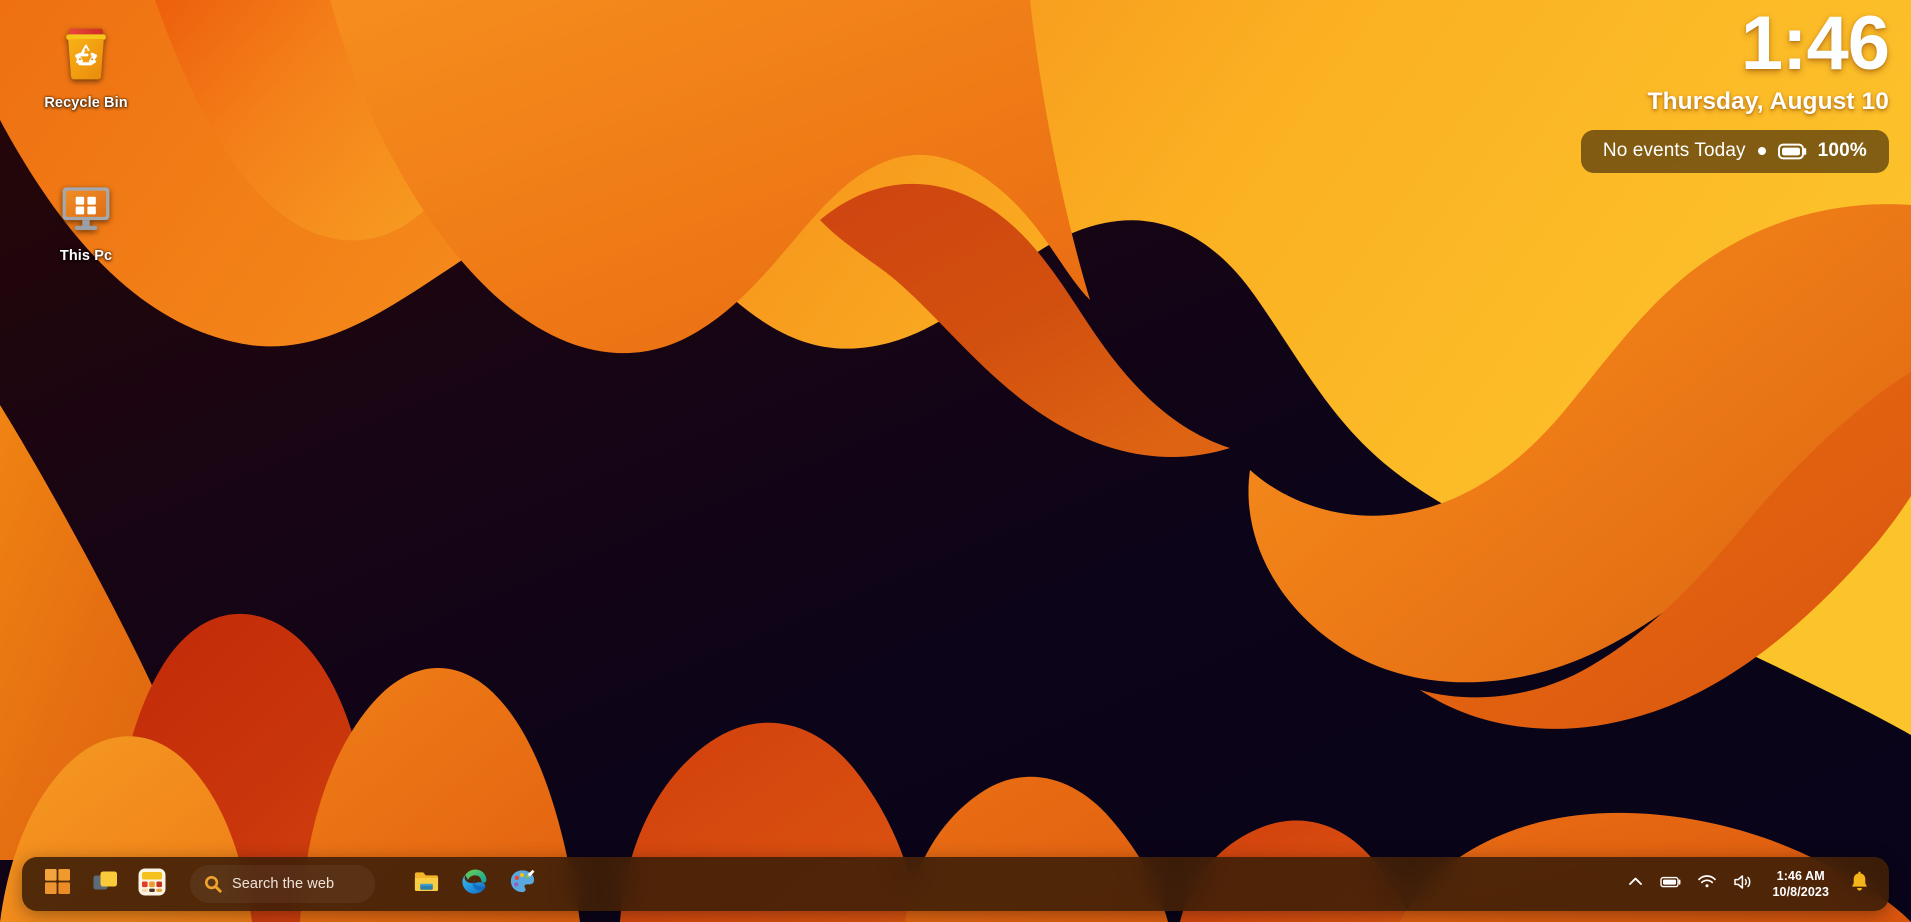 This screenshot has width=1911, height=922. Describe the element at coordinates (86, 207) in the screenshot. I see `this-pc-icon` at that location.